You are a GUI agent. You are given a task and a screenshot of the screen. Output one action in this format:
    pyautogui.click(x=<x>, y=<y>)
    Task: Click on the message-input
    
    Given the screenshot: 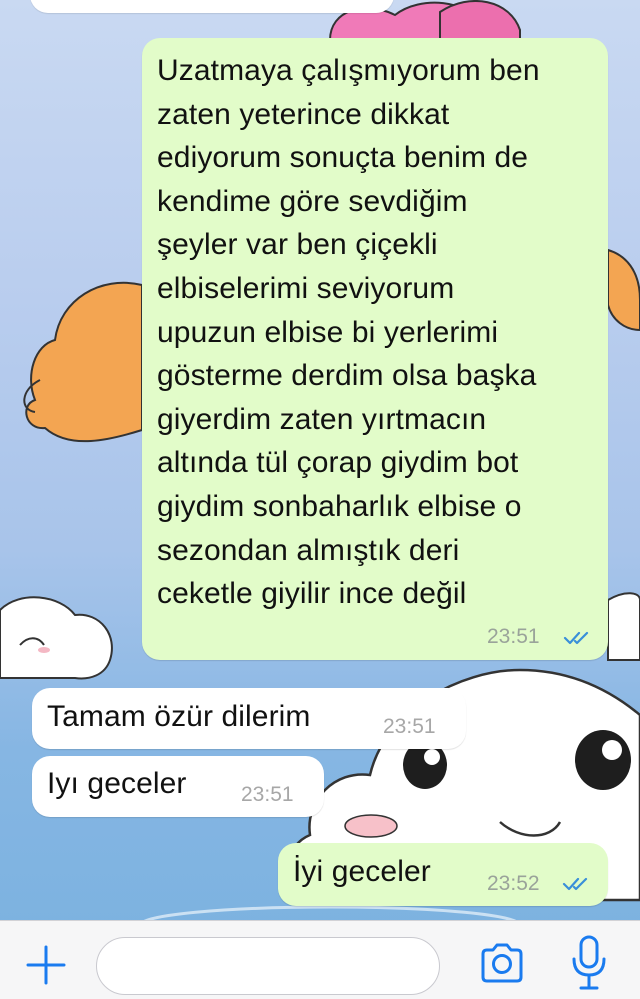 What is the action you would take?
    pyautogui.click(x=268, y=966)
    